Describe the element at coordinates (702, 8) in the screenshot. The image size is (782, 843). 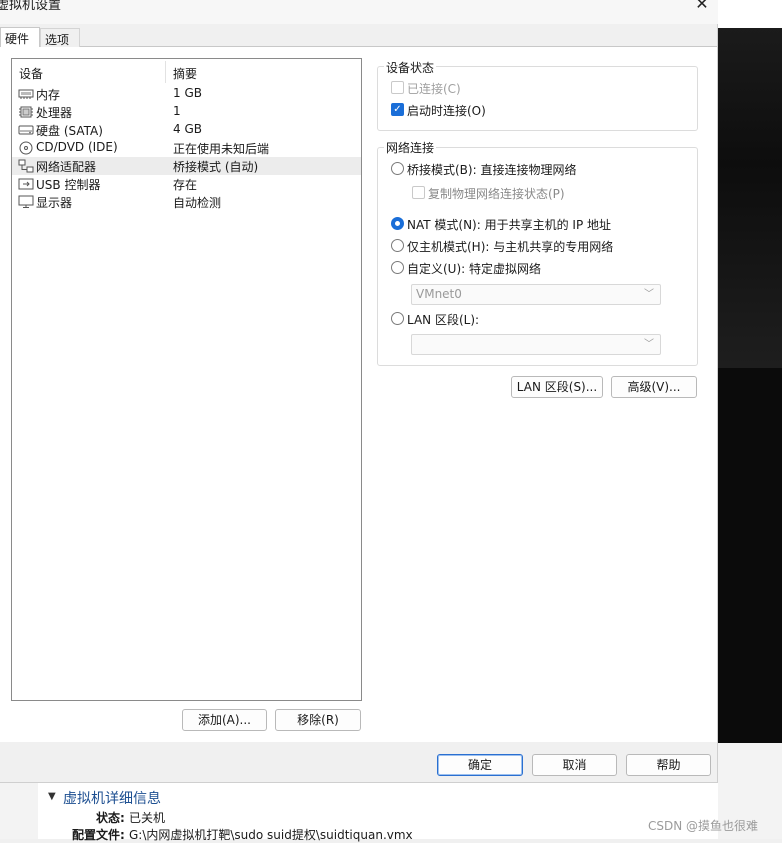
I see `close-button: ✕` at that location.